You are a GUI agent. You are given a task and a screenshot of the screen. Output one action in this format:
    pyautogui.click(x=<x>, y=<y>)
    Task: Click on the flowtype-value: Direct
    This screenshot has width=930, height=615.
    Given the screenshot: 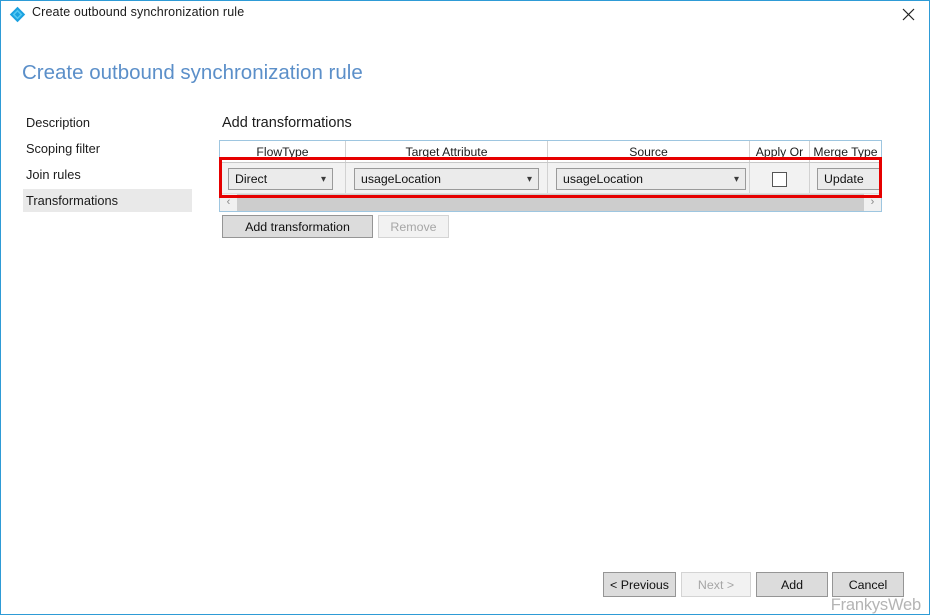 What is the action you would take?
    pyautogui.click(x=251, y=179)
    